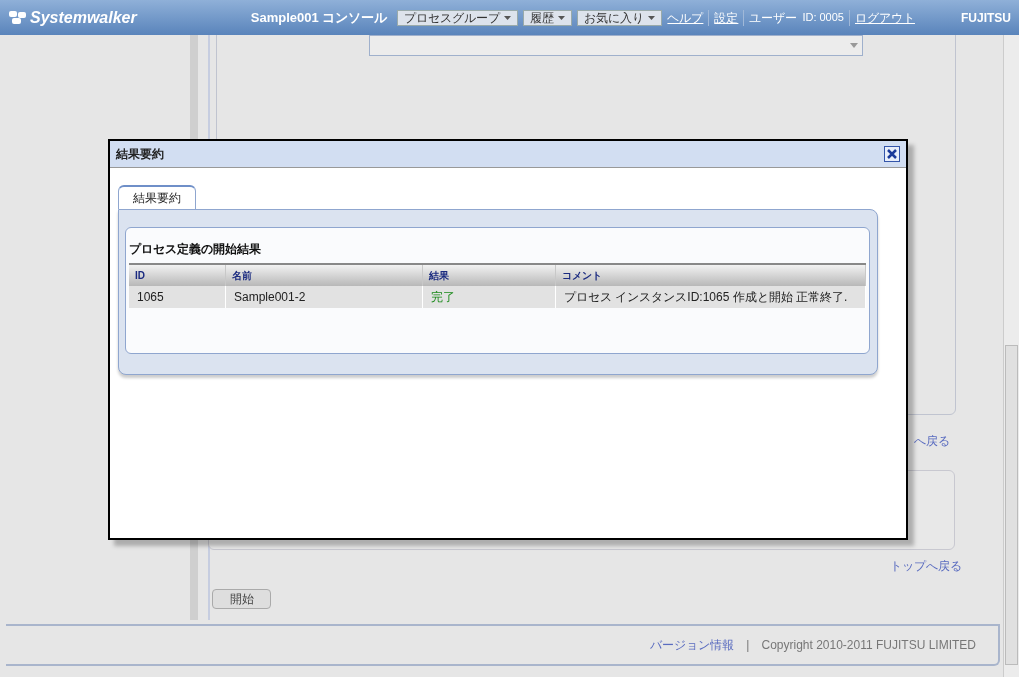  Describe the element at coordinates (195, 249) in the screenshot. I see `section-title: プロセス定義の開始結果` at that location.